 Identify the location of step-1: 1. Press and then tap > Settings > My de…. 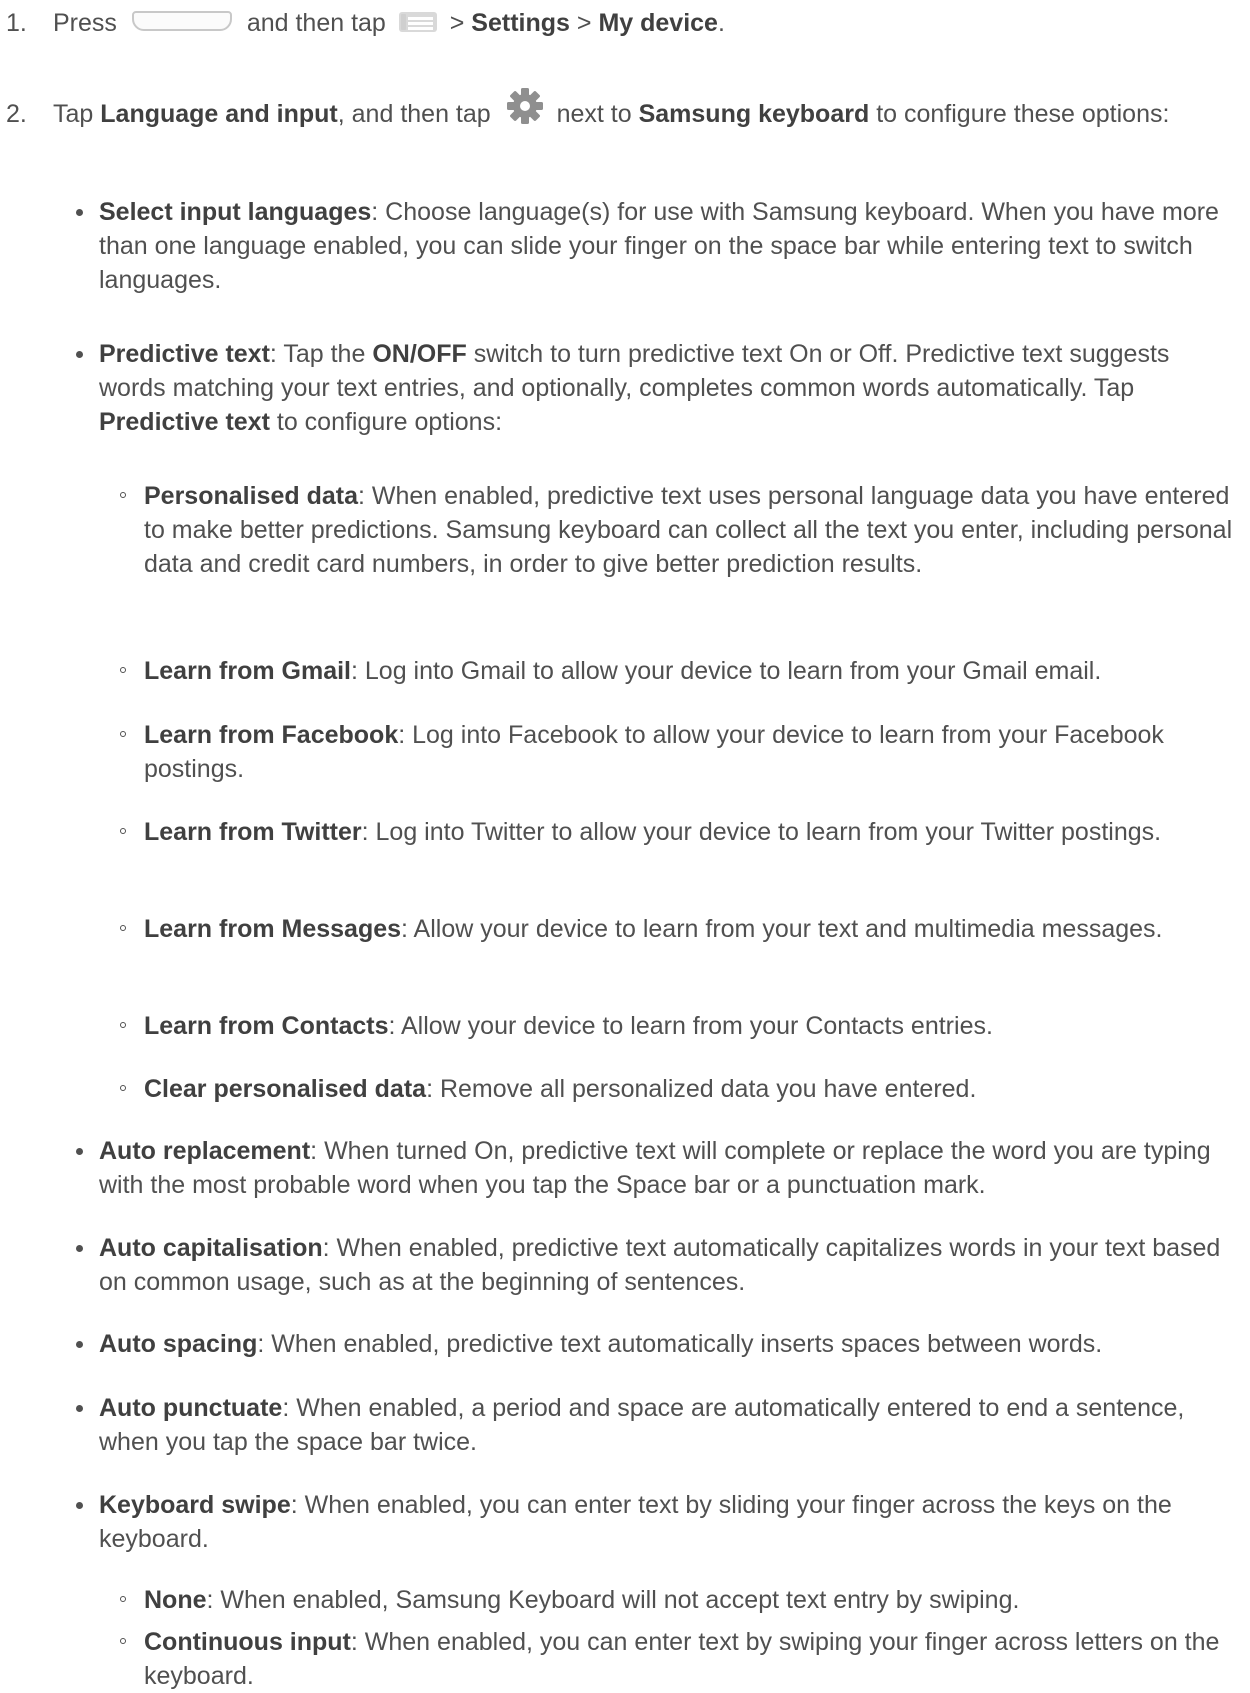
(623, 23).